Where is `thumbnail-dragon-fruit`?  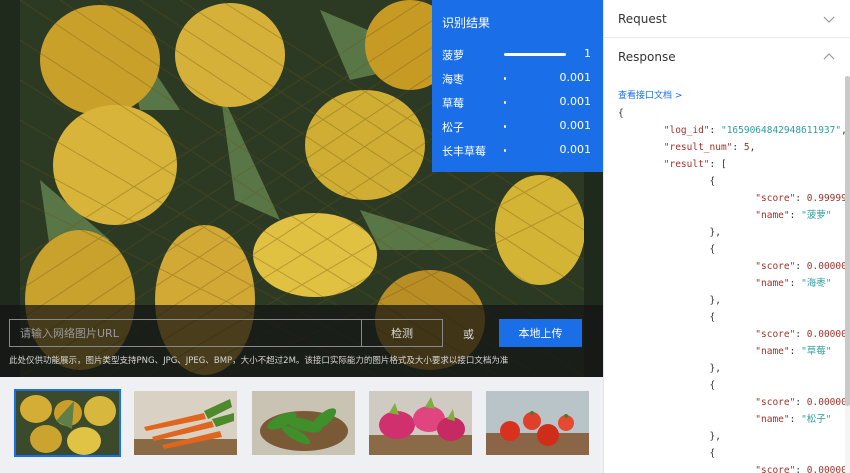
thumbnail-dragon-fruit is located at coordinates (420, 423).